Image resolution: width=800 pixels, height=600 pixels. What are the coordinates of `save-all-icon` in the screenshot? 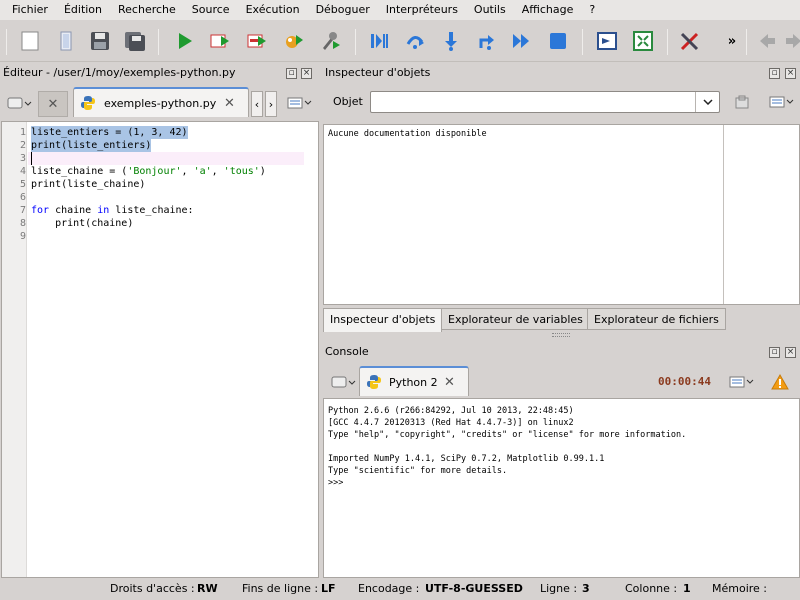 It's located at (135, 41).